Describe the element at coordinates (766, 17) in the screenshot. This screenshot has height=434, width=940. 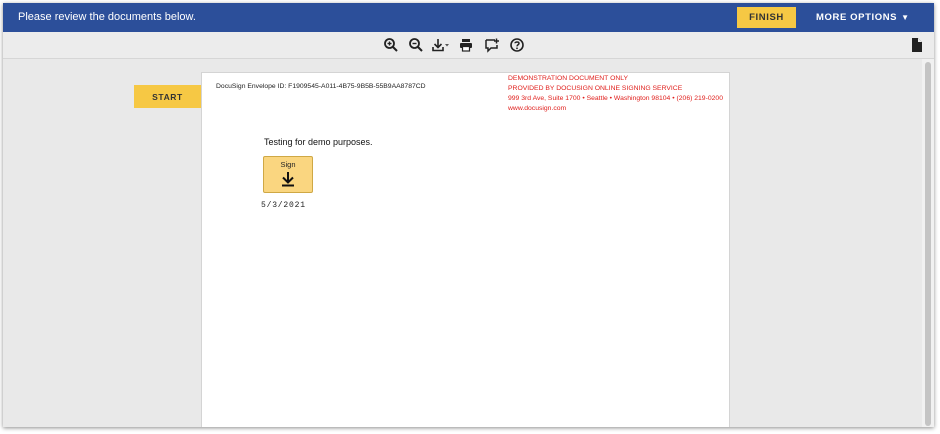
I see `finish-button: FINISH` at that location.